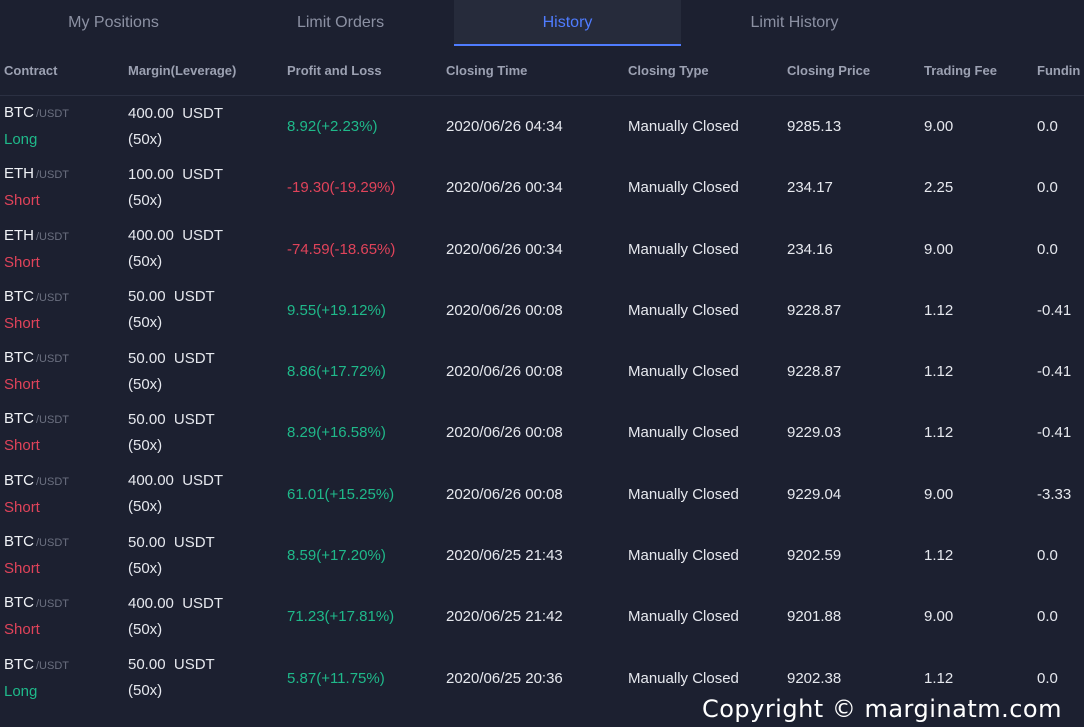  I want to click on margin-amount: 400.00 USDT, so click(176, 603).